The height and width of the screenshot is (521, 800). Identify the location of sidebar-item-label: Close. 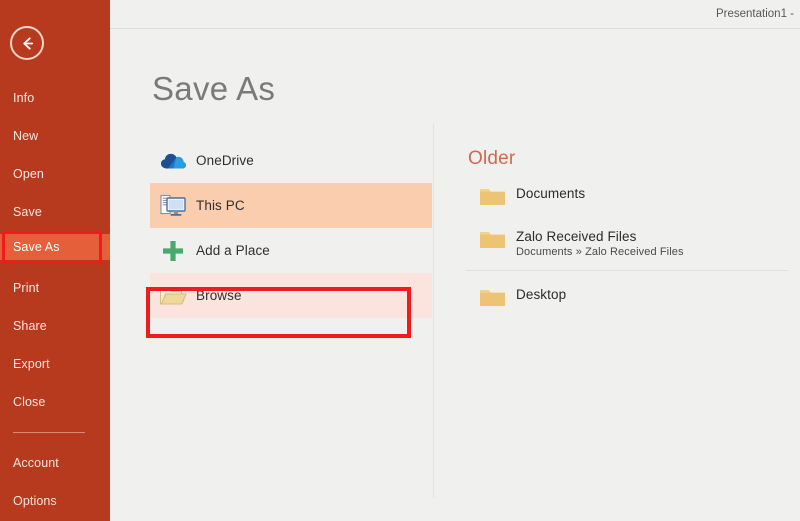
(29, 402).